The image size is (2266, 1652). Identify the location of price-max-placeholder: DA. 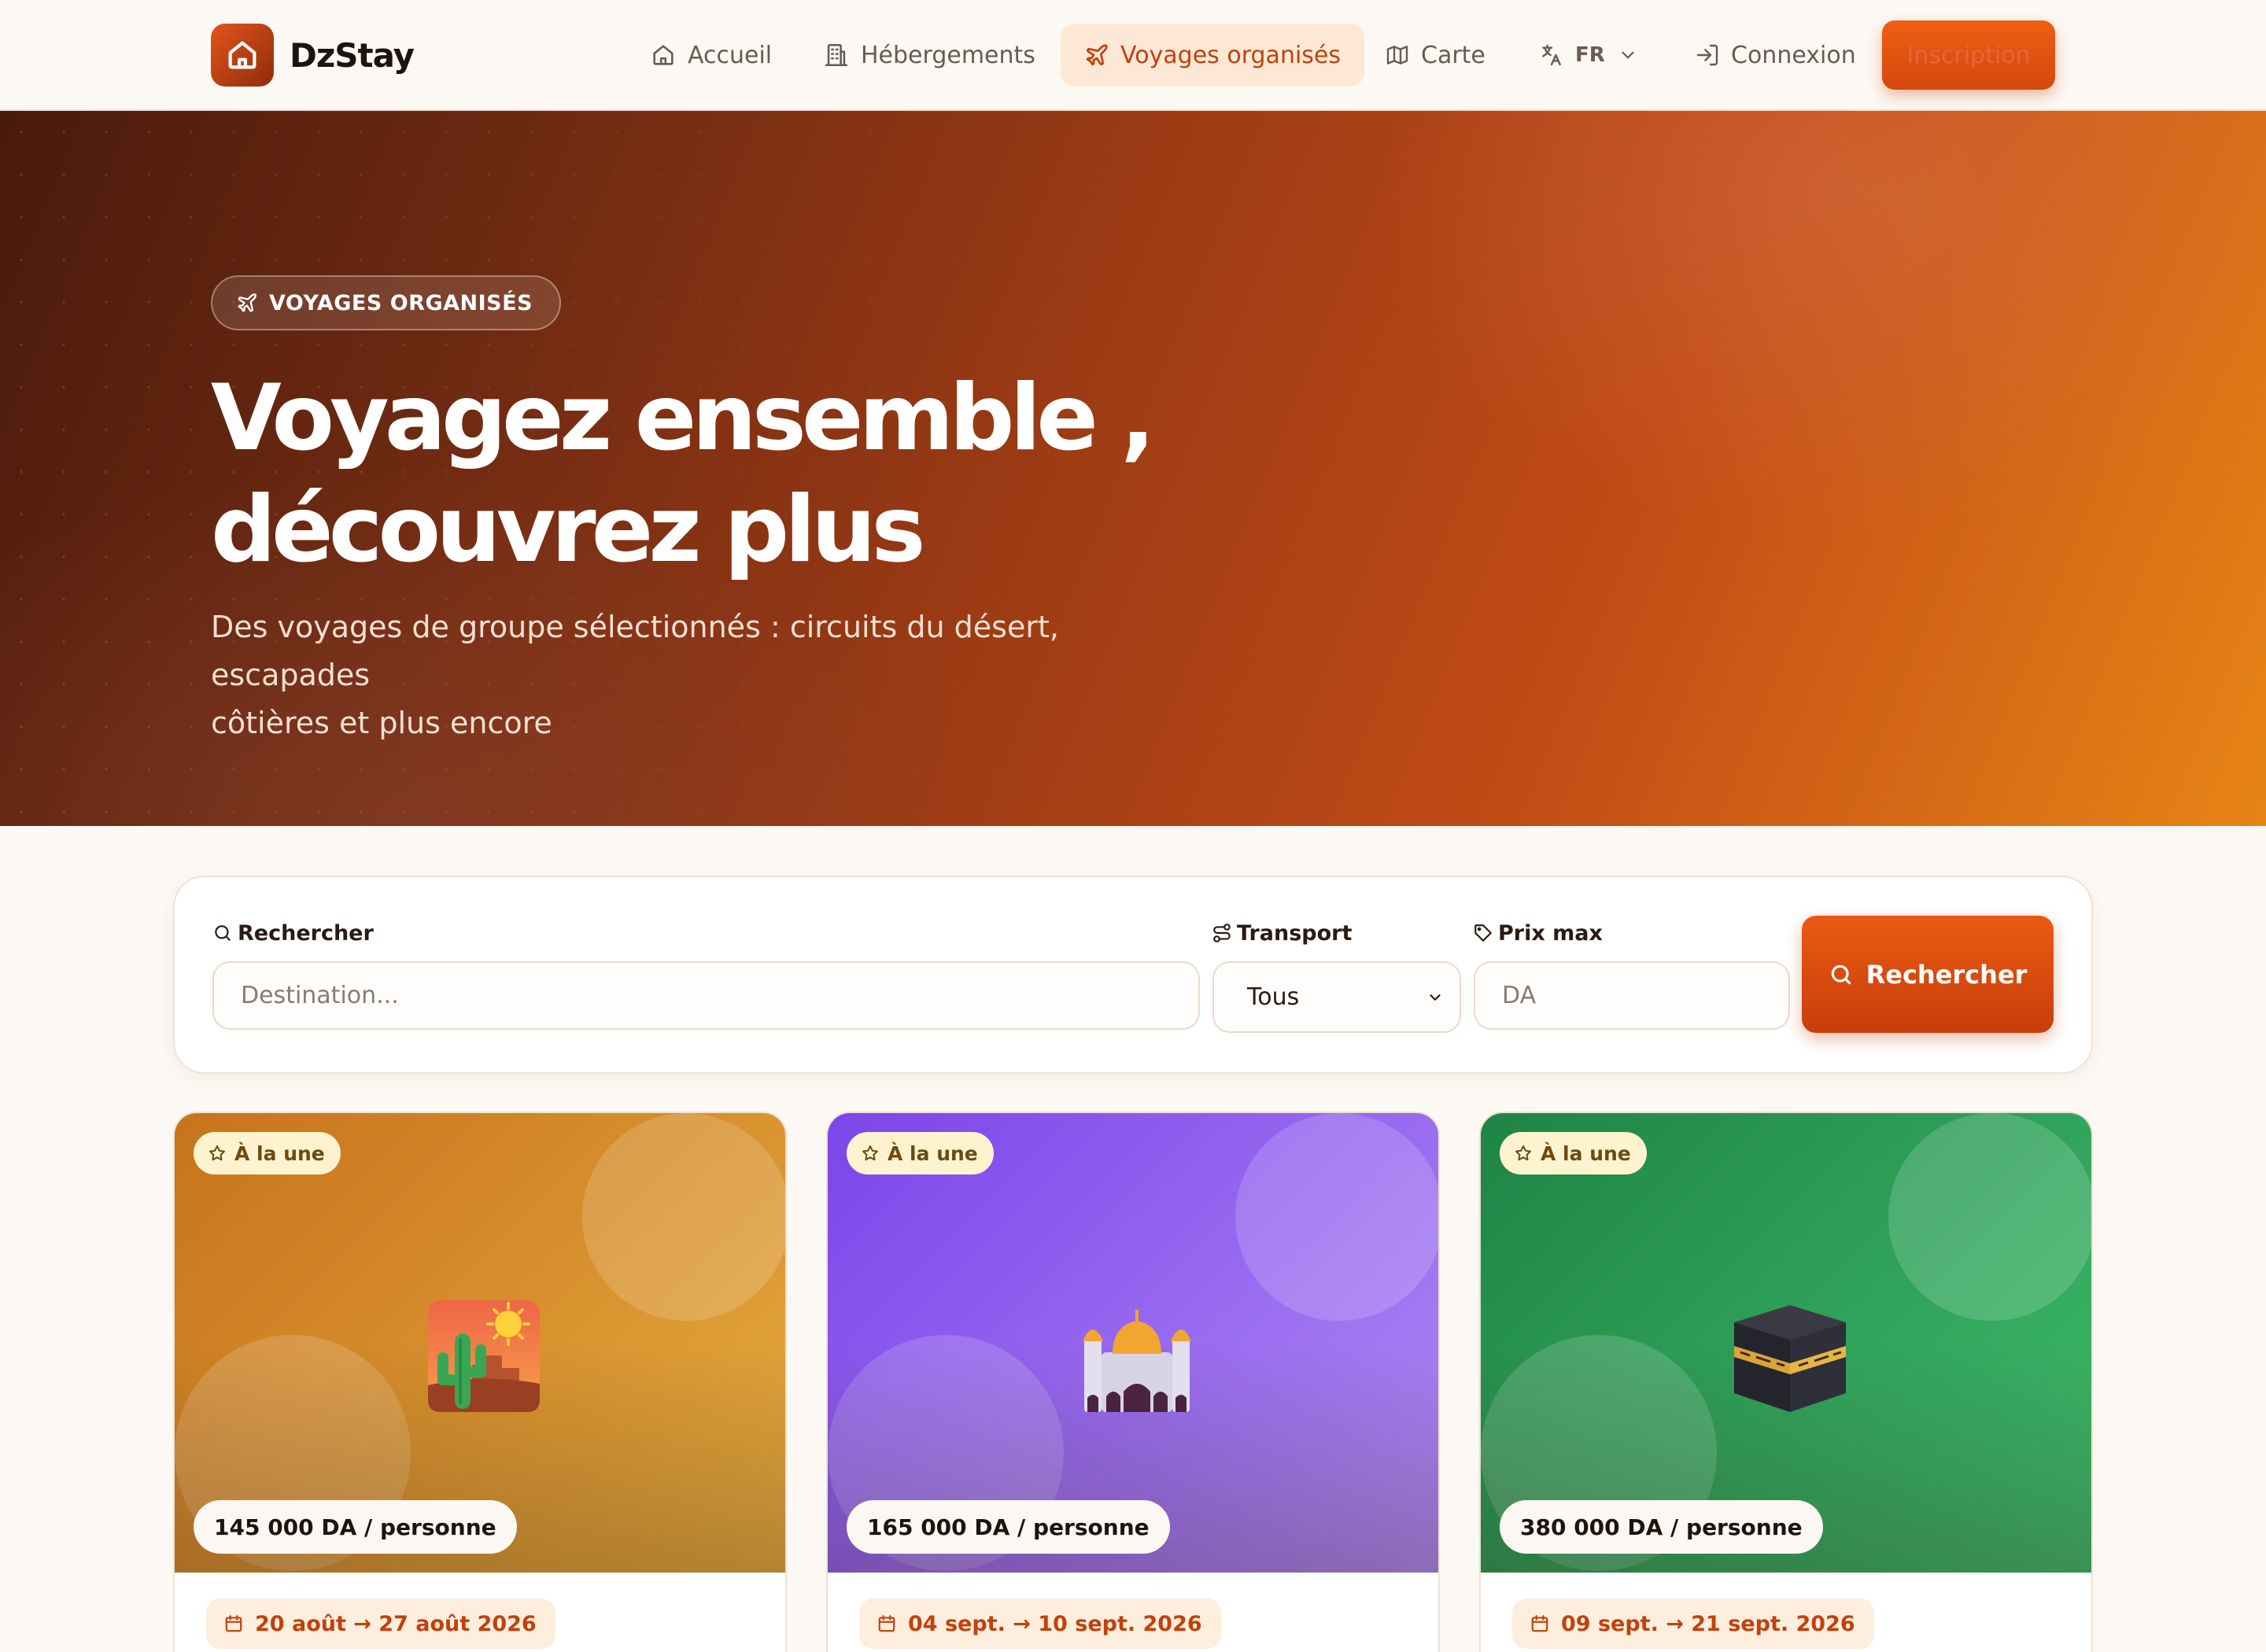
(1519, 995).